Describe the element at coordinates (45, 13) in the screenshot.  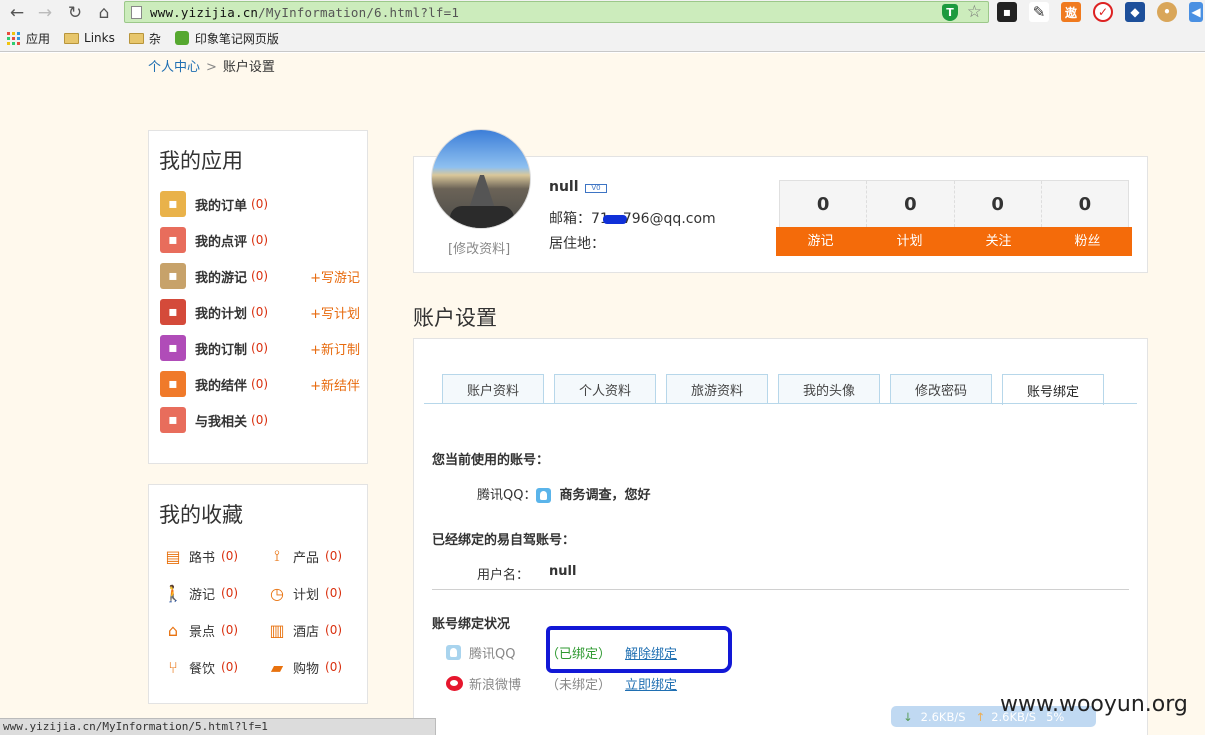
I see `forward-arrow-icon: →` at that location.